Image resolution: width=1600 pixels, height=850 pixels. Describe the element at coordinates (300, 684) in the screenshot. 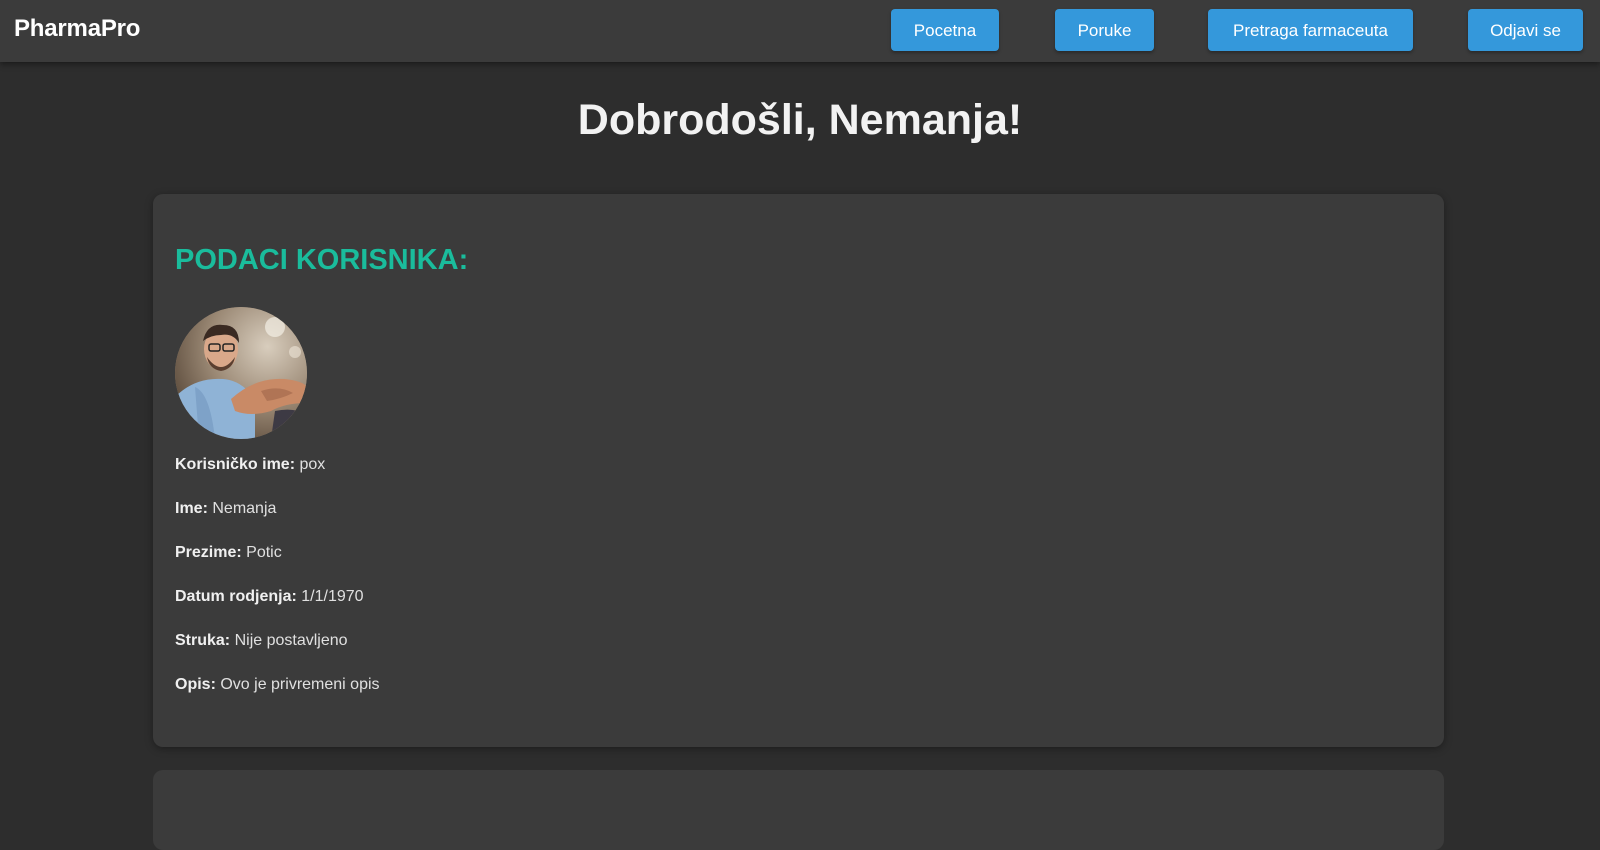

I see `field-value: Ovo je privremeni opis` at that location.